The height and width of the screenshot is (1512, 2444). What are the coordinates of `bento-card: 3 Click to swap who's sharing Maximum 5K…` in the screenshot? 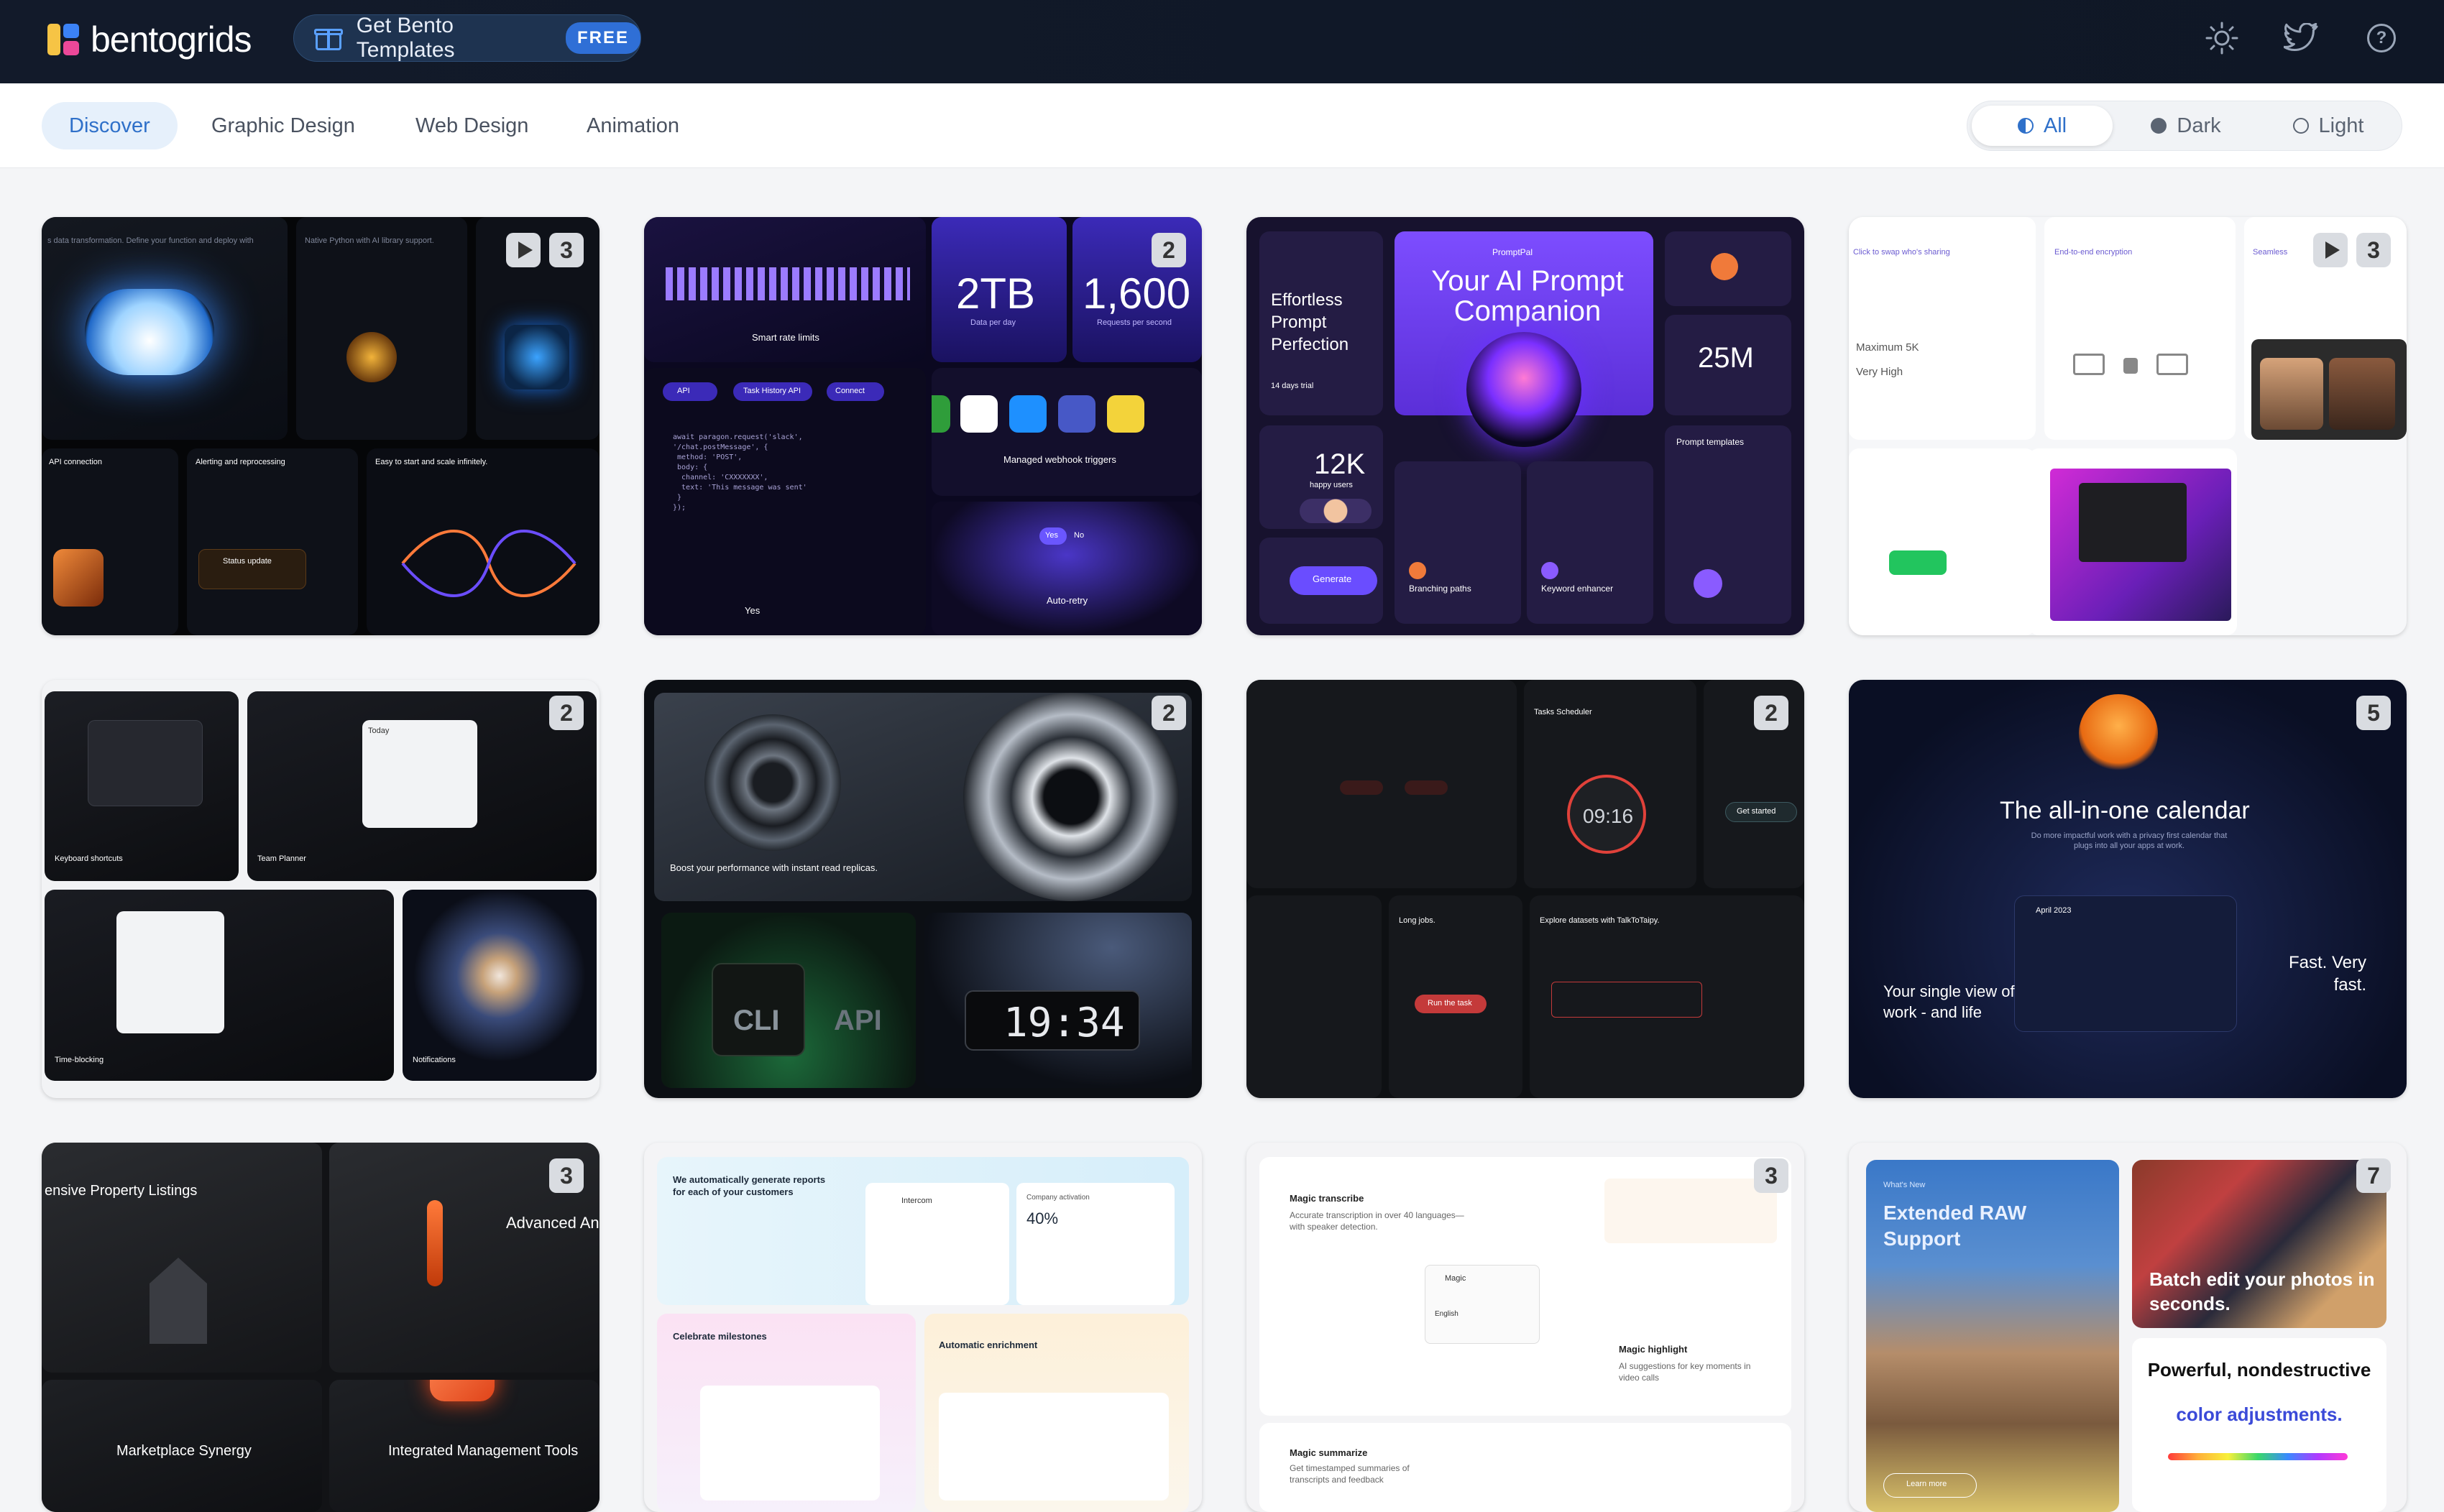 It's located at (2128, 426).